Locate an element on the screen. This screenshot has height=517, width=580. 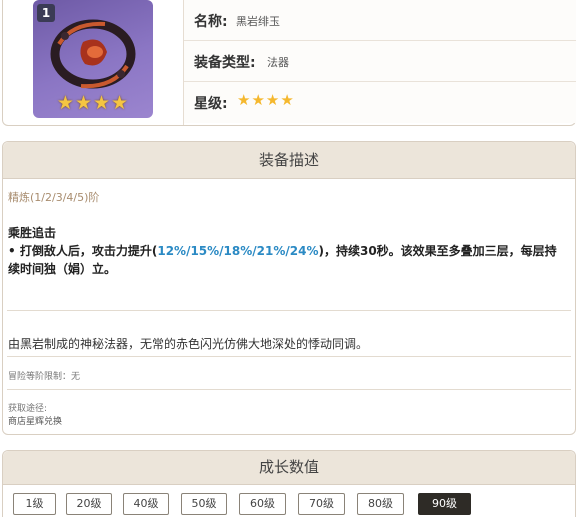
level-button-80: 80级 is located at coordinates (380, 504).